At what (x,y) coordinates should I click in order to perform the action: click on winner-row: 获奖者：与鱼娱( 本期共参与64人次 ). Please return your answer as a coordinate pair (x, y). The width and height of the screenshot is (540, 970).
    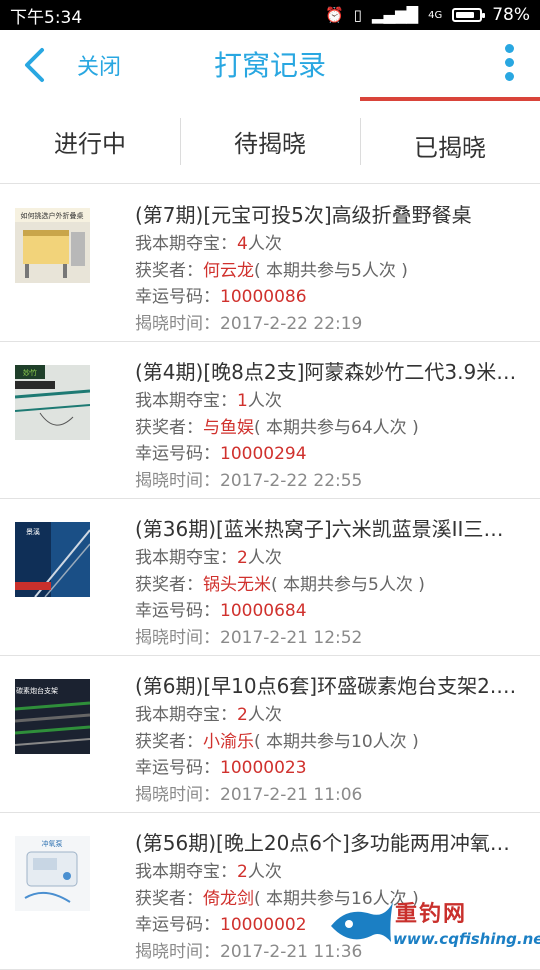
    Looking at the image, I should click on (330, 428).